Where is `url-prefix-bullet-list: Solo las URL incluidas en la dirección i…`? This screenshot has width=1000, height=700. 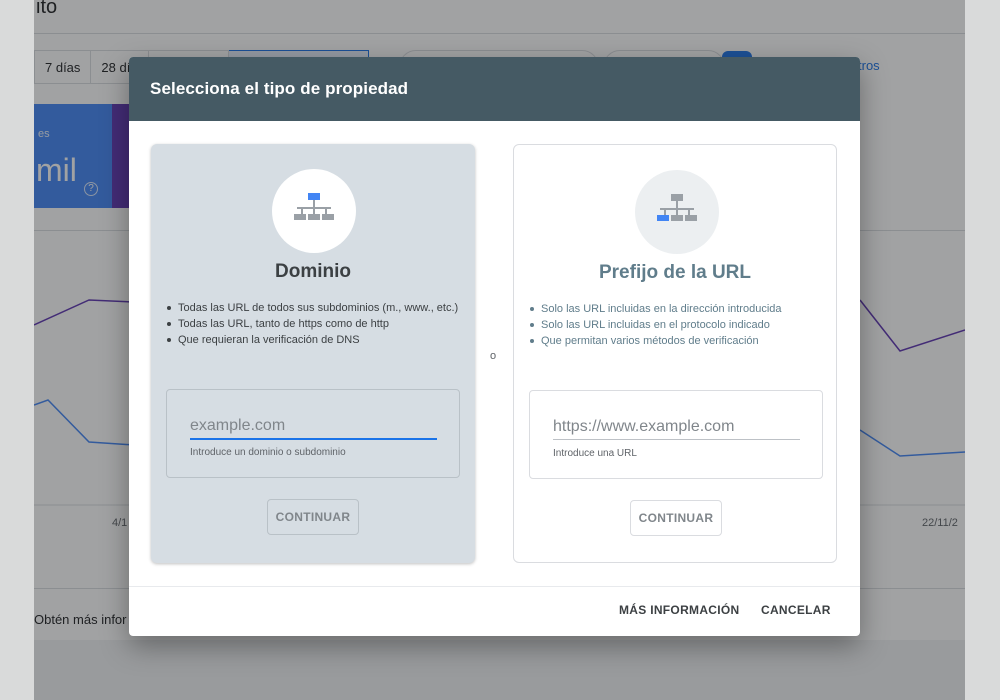 url-prefix-bullet-list: Solo las URL incluidas en la dirección i… is located at coordinates (678, 325).